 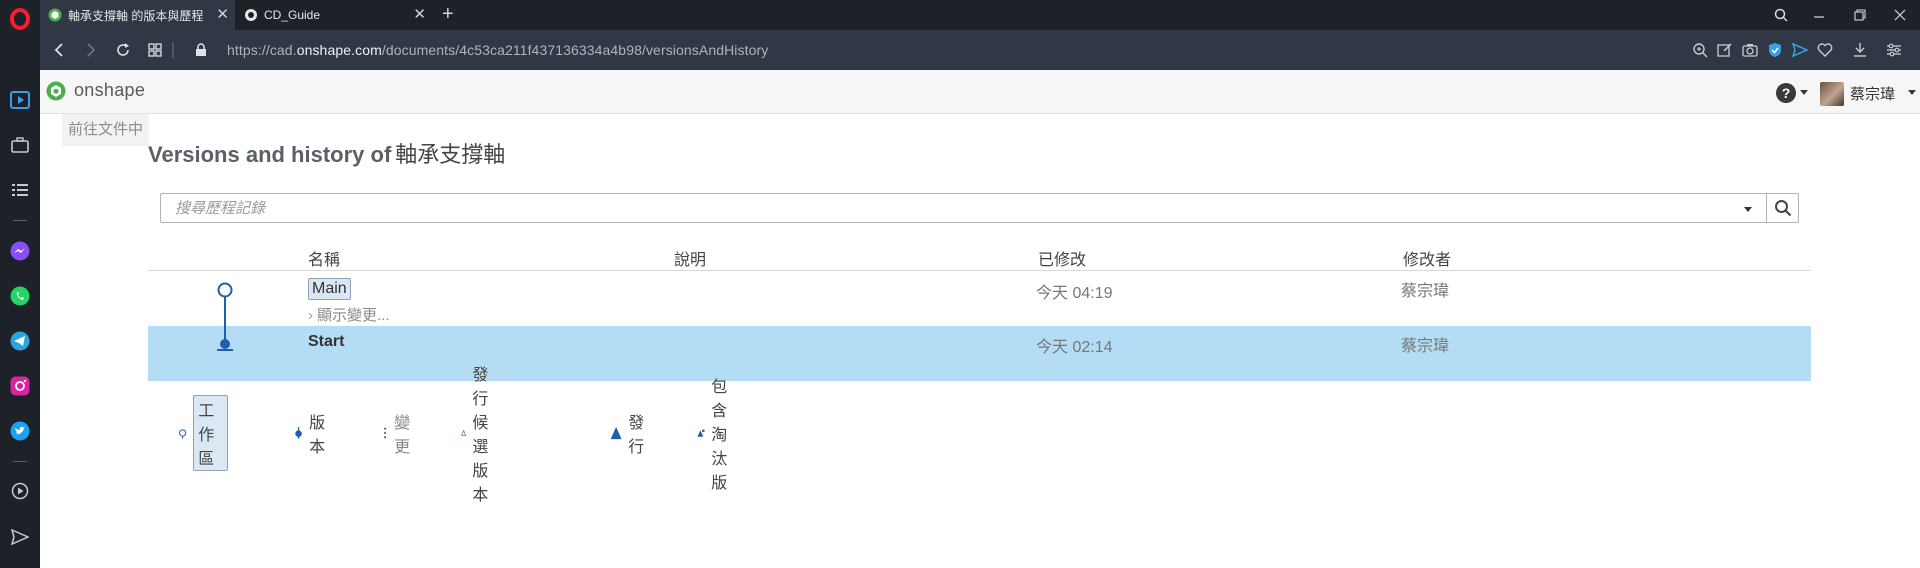 I want to click on legend-label: 發行候選版本, so click(x=480, y=435).